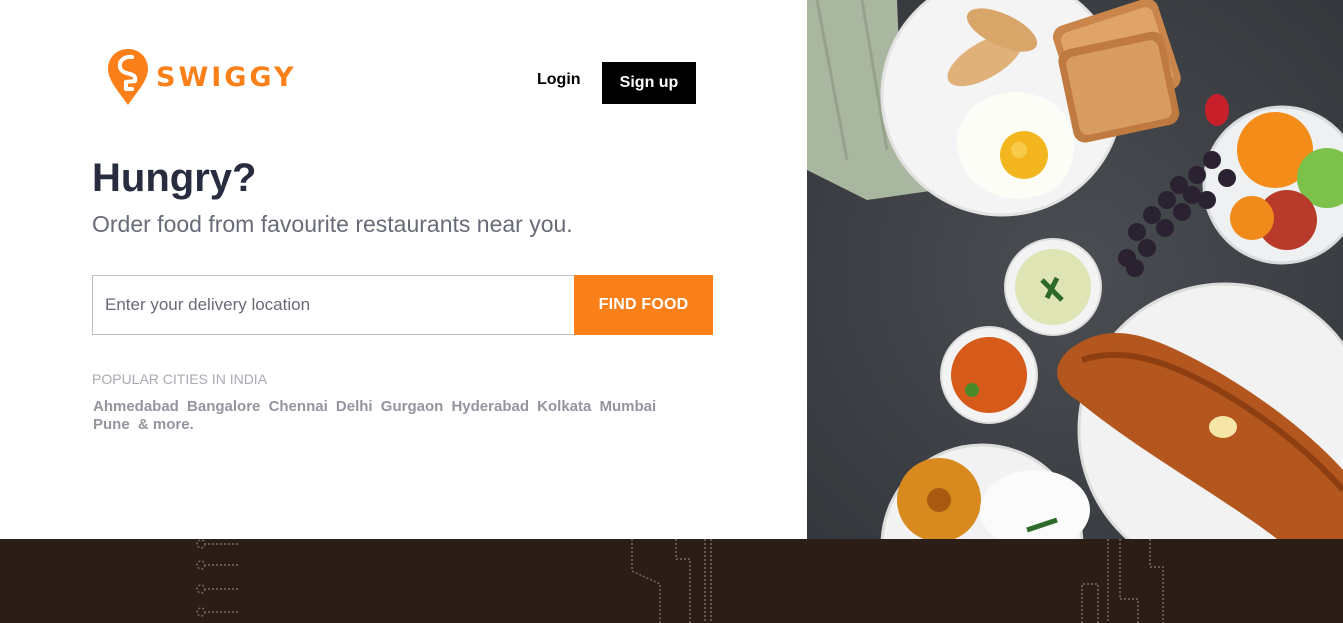  I want to click on footer-pattern, so click(680, 581).